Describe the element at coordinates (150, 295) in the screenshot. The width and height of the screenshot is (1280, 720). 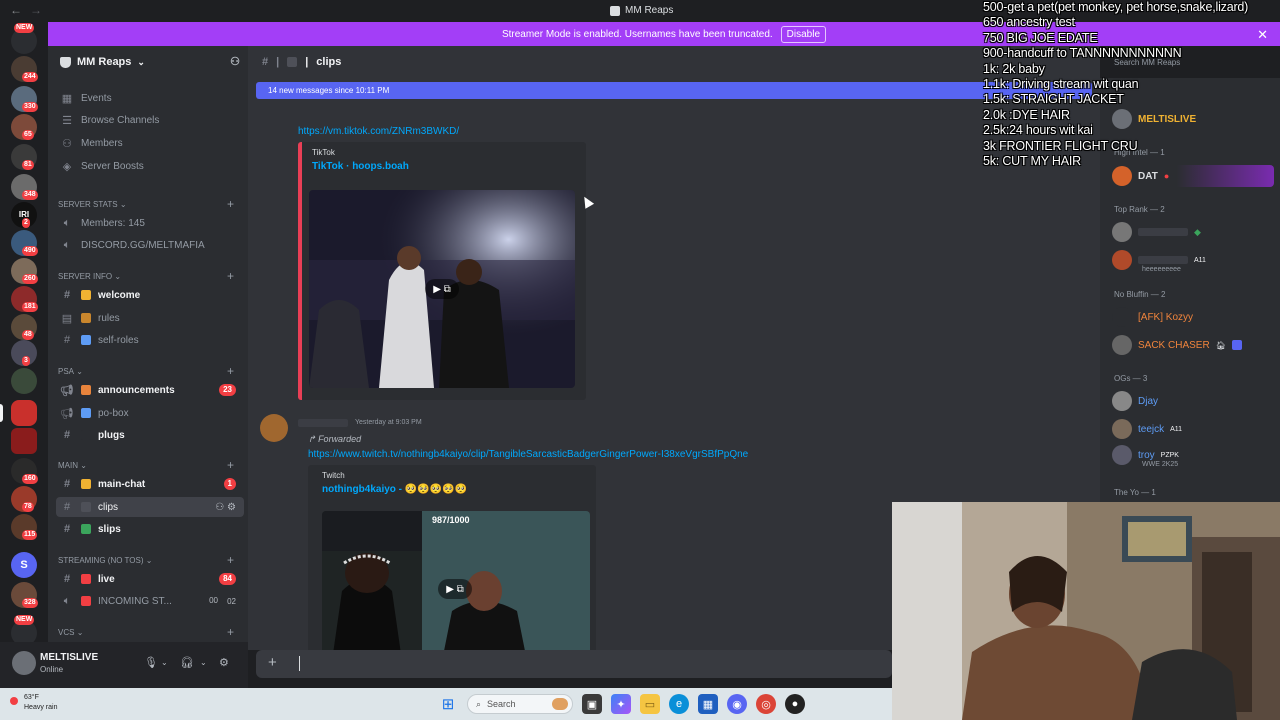
I see `channel-welcome: # welcome` at that location.